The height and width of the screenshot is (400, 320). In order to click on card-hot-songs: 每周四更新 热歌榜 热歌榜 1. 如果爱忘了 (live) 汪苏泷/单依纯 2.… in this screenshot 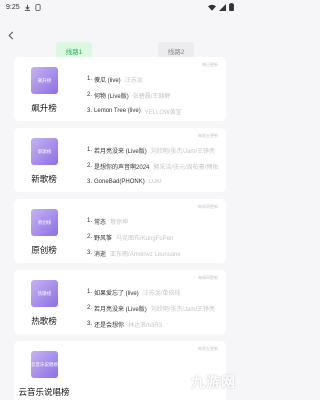, I will do `click(120, 302)`.